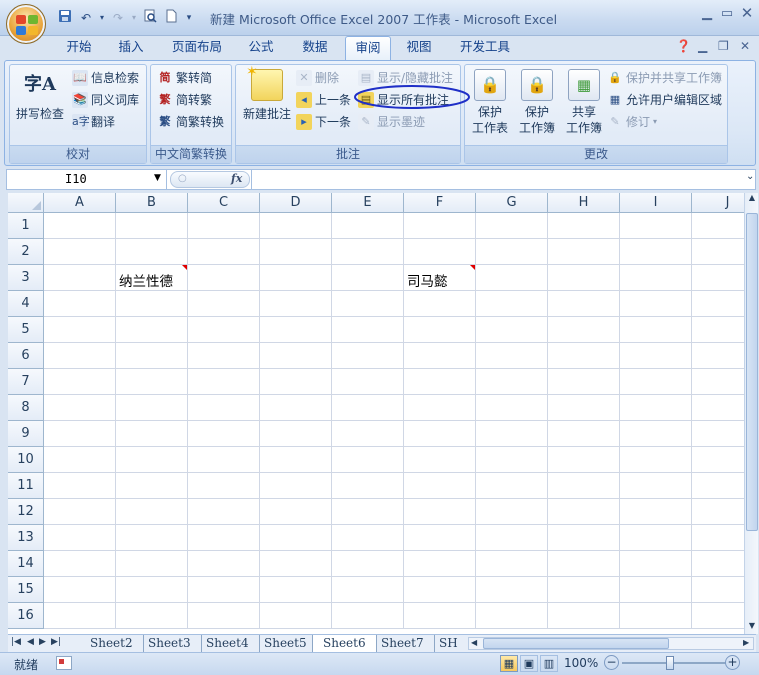 The image size is (759, 675). What do you see at coordinates (105, 78) in the screenshot?
I see `research-button: 📖 信息检索` at bounding box center [105, 78].